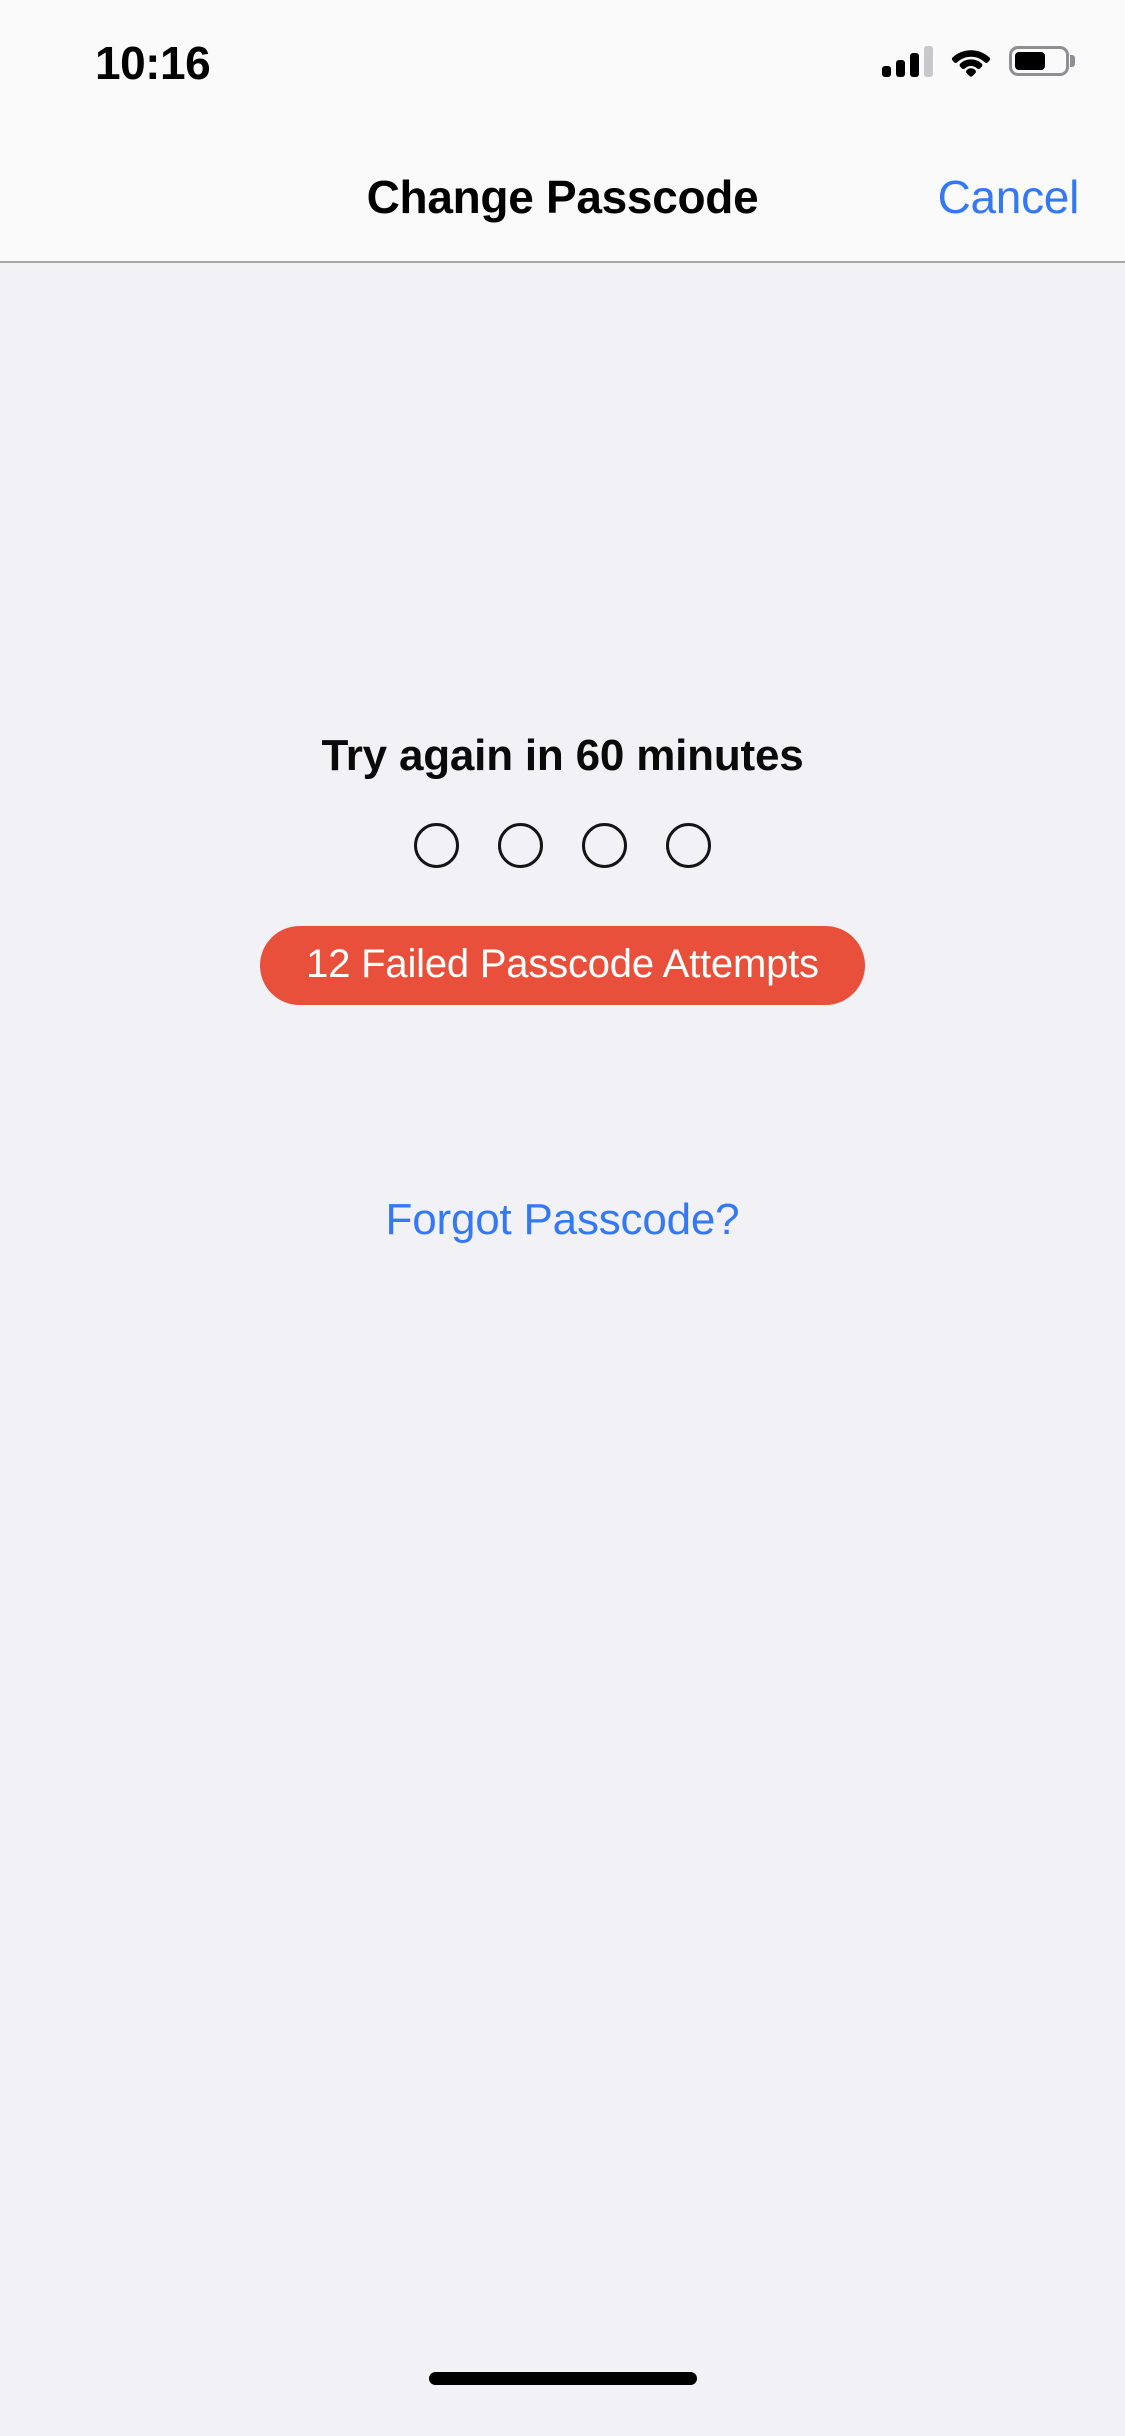 The image size is (1125, 2436). I want to click on home-indicator-area, so click(562, 2391).